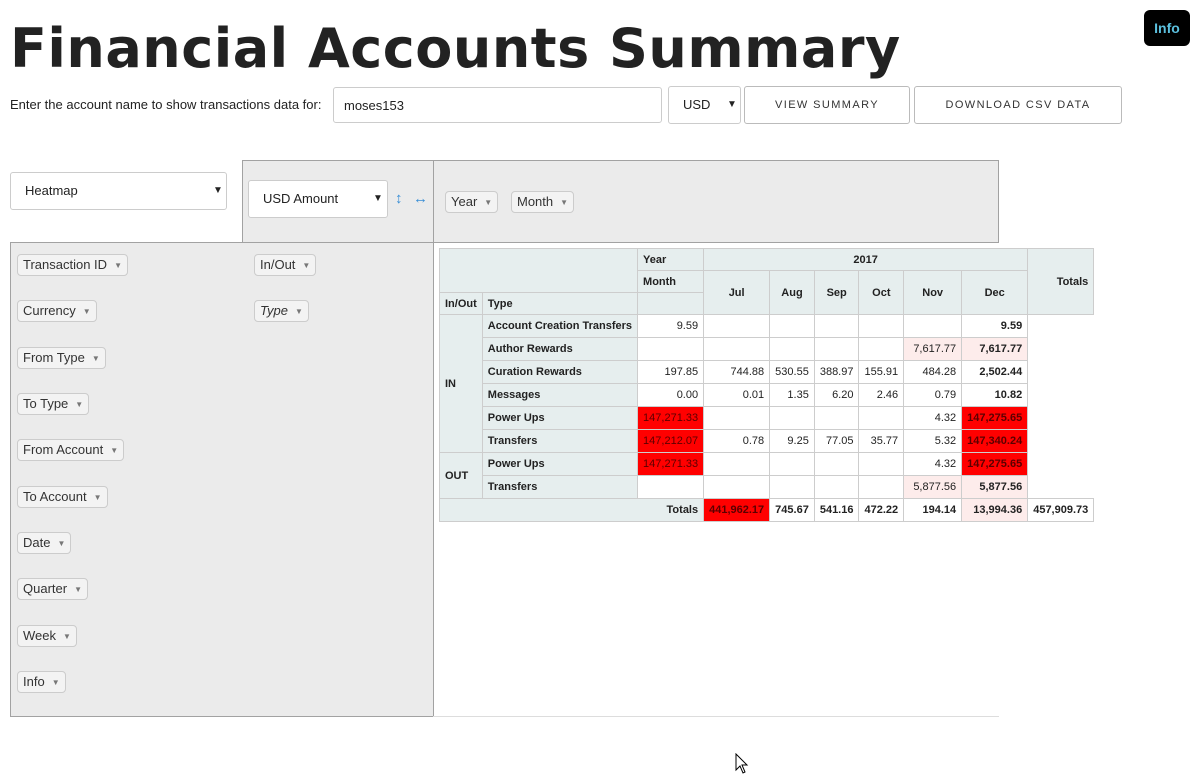 The height and width of the screenshot is (780, 1200). Describe the element at coordinates (995, 372) in the screenshot. I see `row-total-cell: 2,502.44` at that location.